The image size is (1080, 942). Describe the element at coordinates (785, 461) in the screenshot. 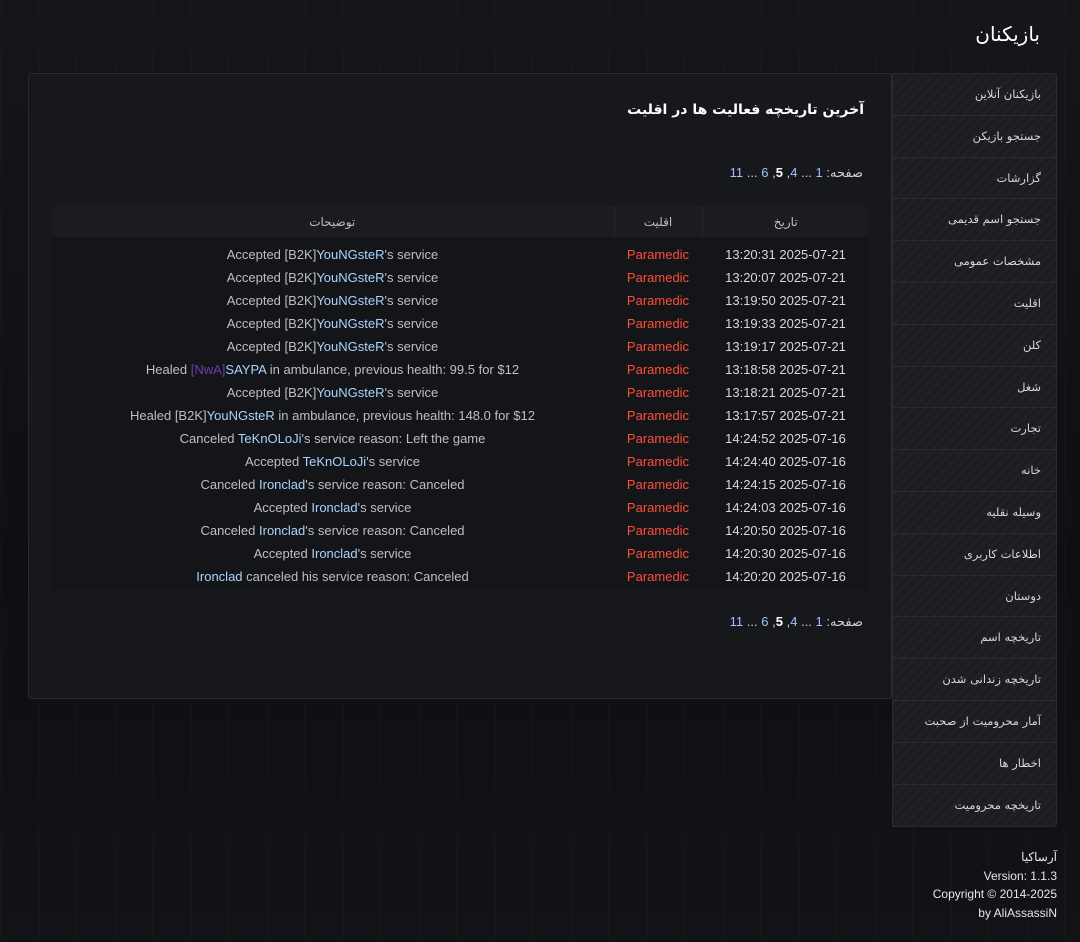

I see `cell-date: 2025-07-16 14:24:40` at that location.